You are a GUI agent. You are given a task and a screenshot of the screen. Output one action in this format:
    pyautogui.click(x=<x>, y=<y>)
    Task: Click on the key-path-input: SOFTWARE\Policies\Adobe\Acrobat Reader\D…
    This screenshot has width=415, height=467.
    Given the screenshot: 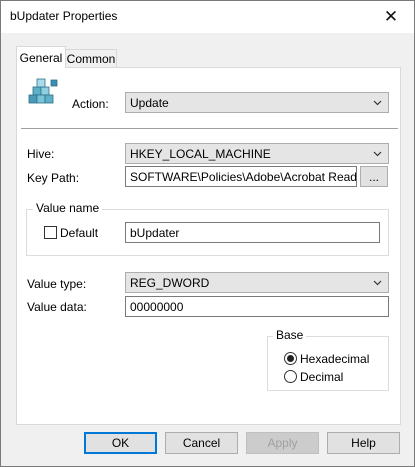 What is the action you would take?
    pyautogui.click(x=241, y=176)
    